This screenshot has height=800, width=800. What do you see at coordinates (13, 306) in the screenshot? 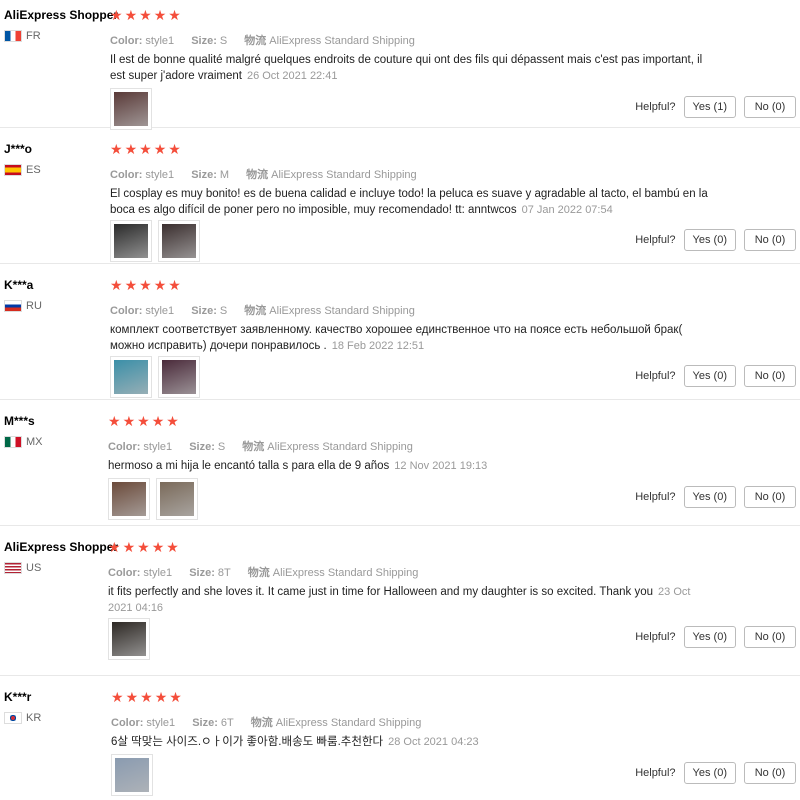
I see `russia-flag` at bounding box center [13, 306].